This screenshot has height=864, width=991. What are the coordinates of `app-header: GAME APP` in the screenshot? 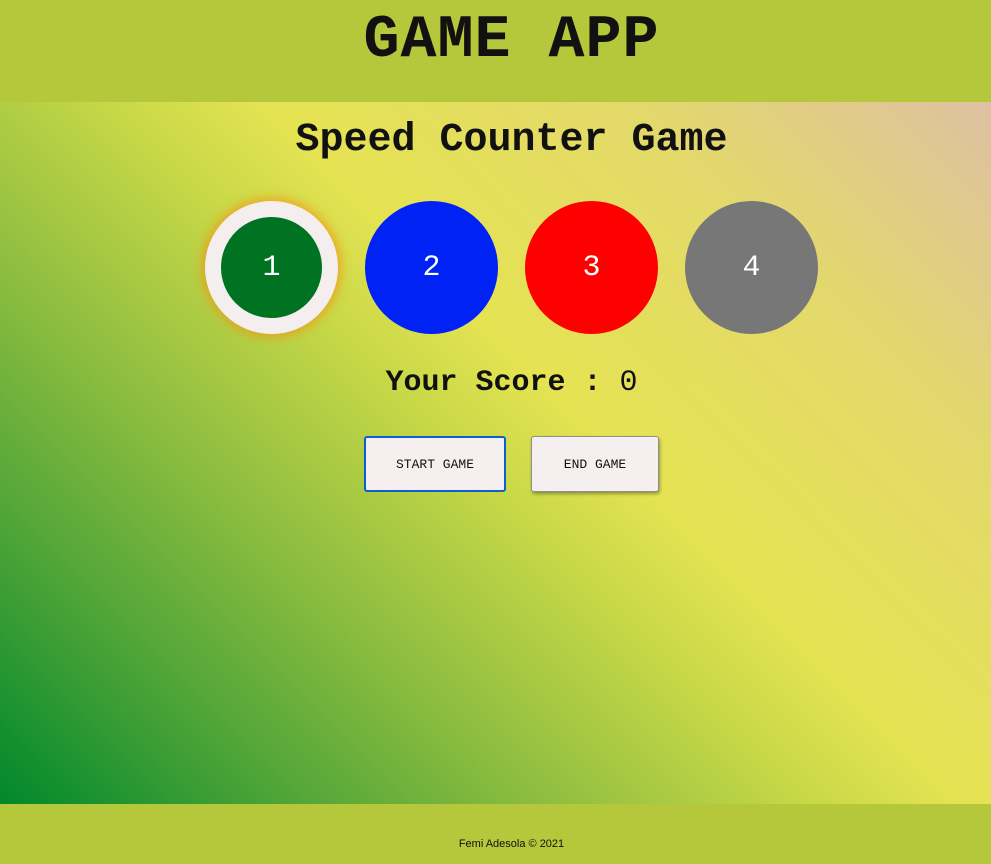 It's located at (495, 51).